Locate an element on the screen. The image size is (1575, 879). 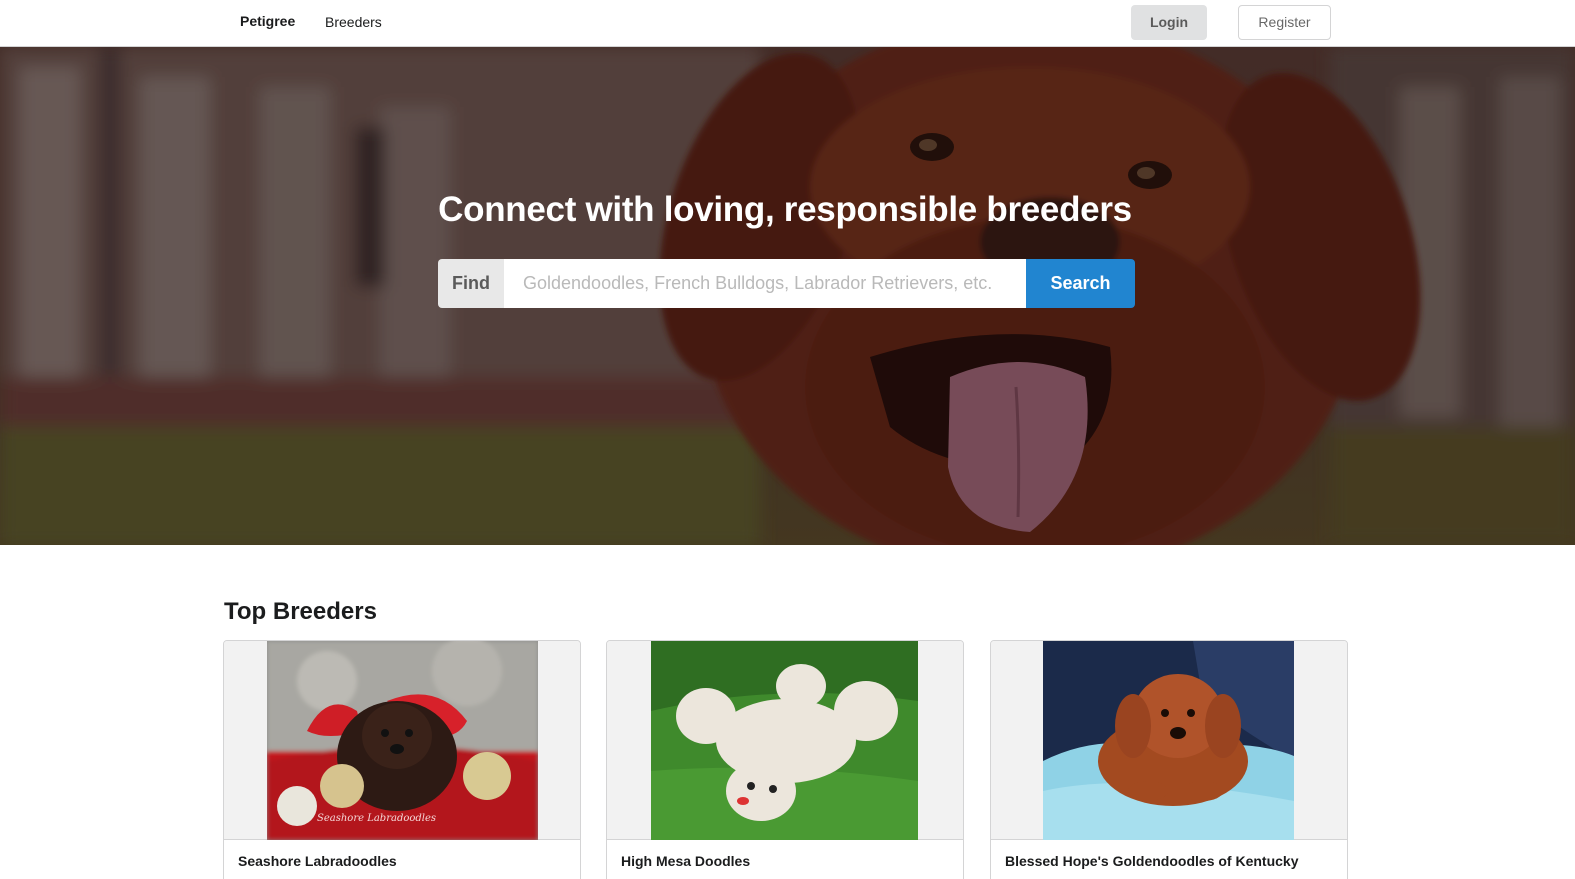
card-image-area: Seashore Labradoodles is located at coordinates (402, 740).